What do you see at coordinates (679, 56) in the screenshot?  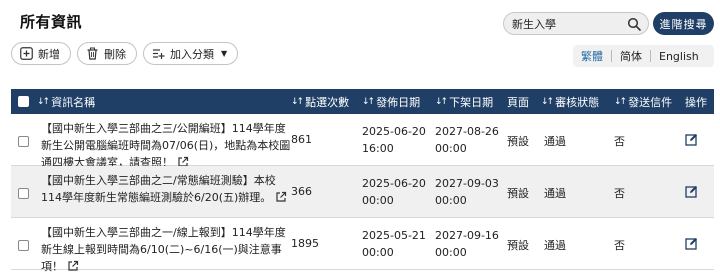 I see `lang-english: English` at bounding box center [679, 56].